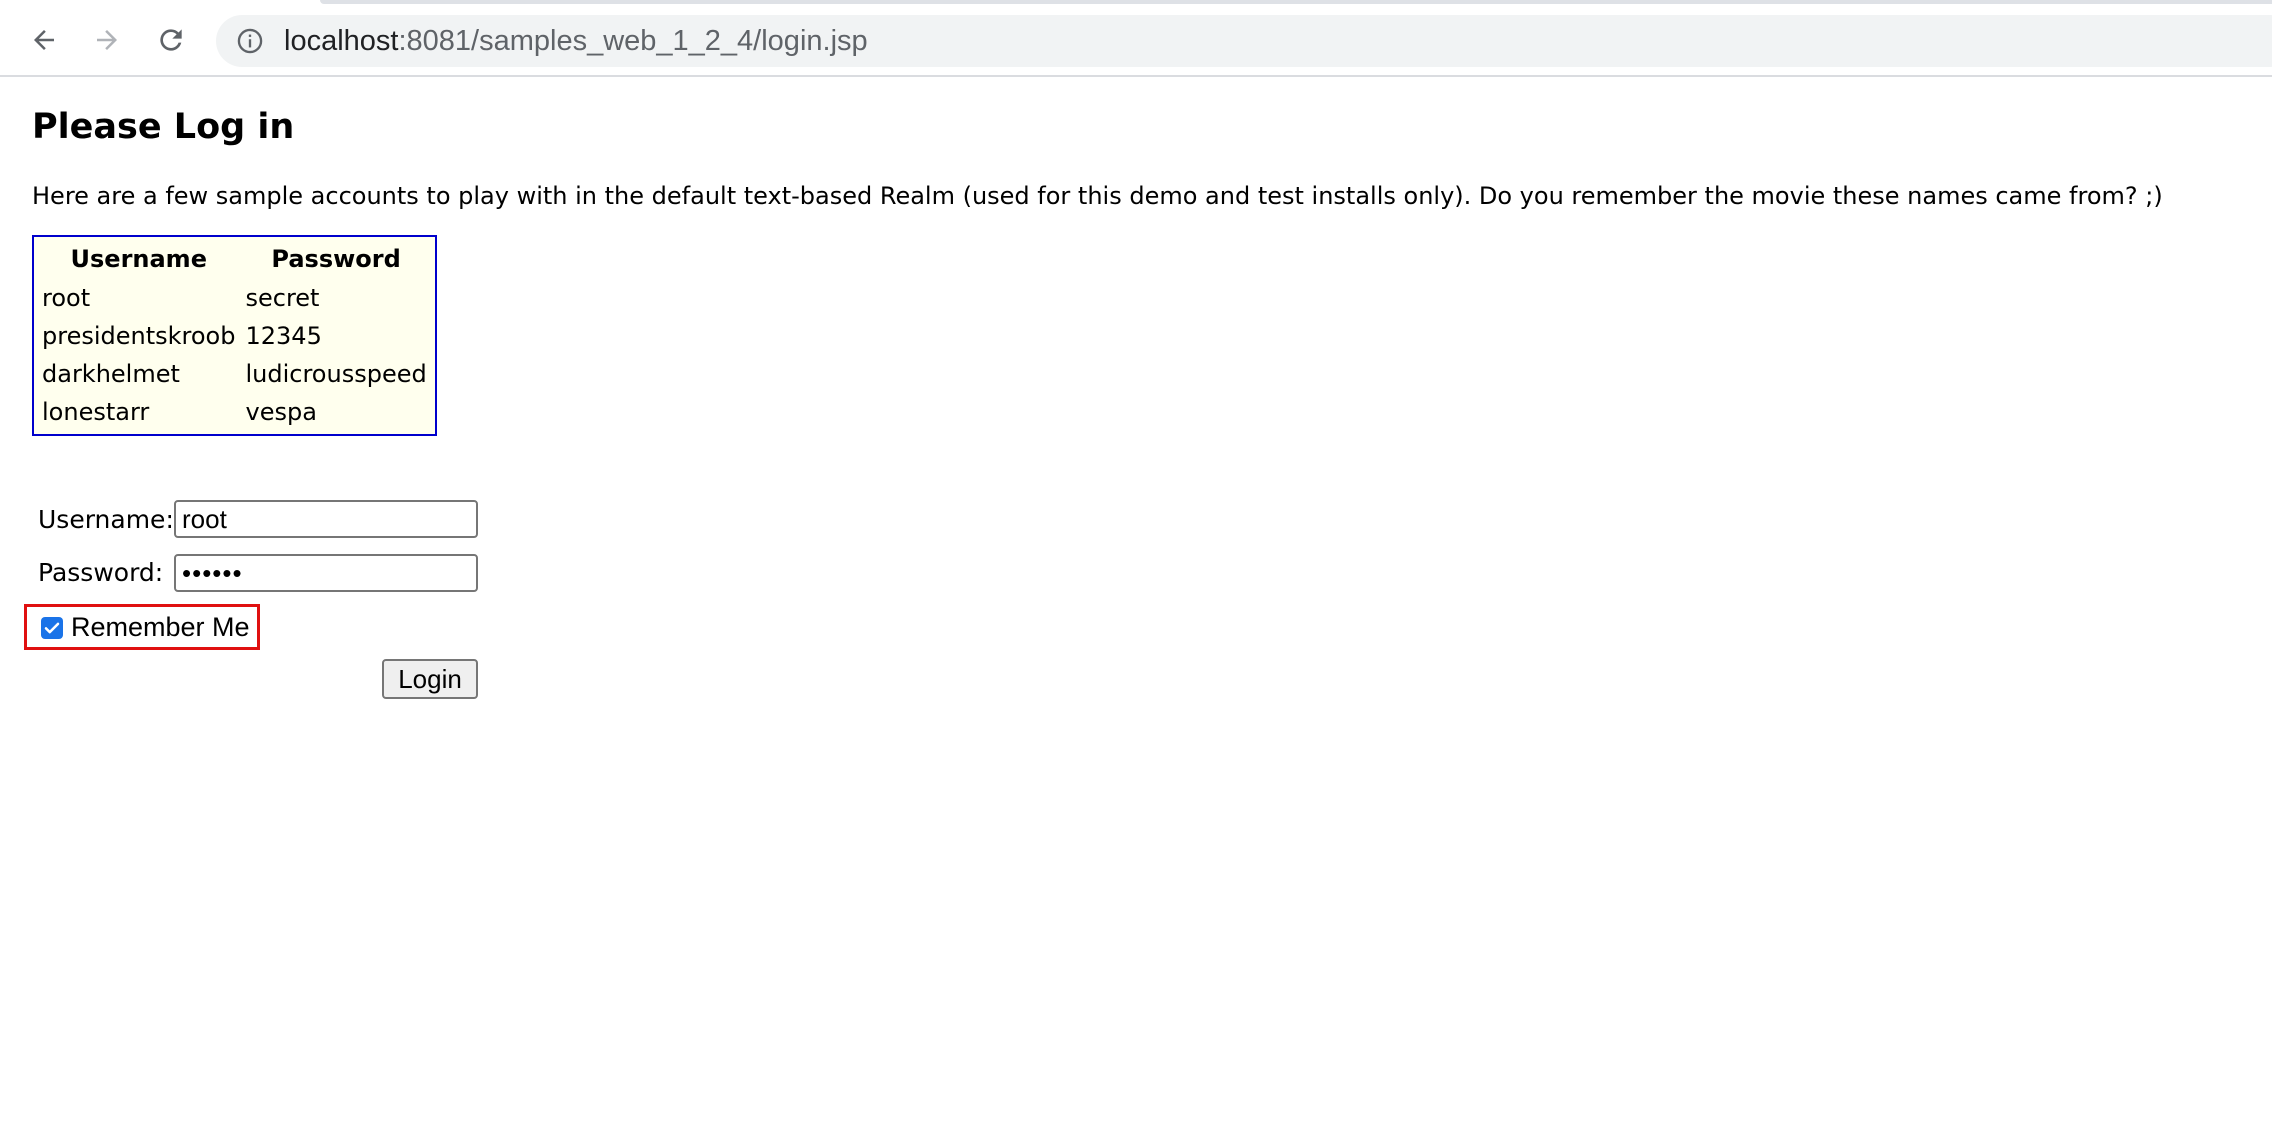  Describe the element at coordinates (282, 298) in the screenshot. I see `password-cell: secret` at that location.